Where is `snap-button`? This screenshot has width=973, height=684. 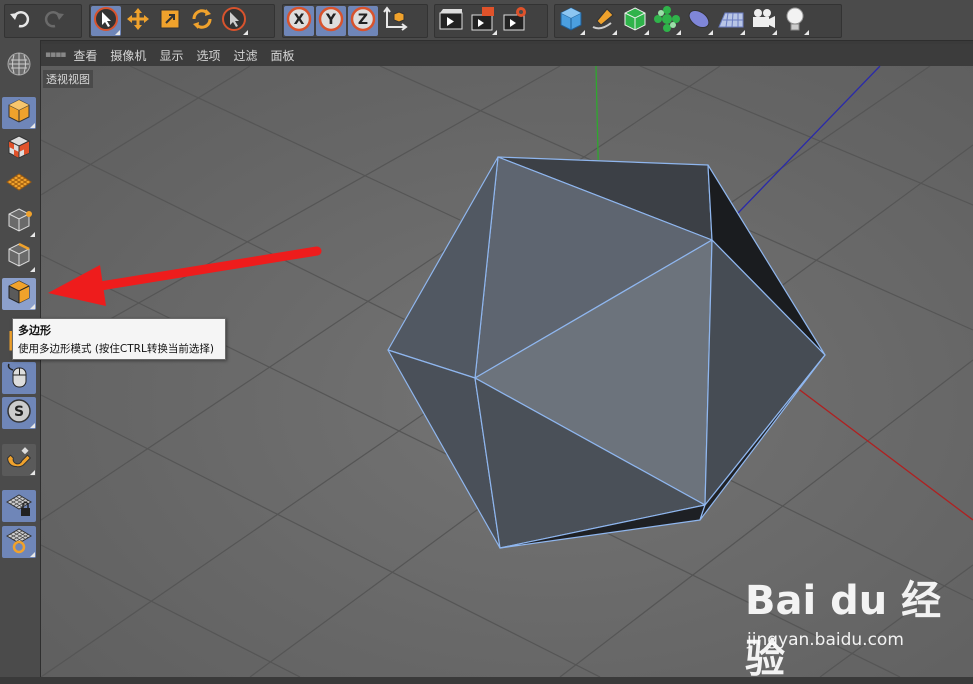
snap-button is located at coordinates (19, 460).